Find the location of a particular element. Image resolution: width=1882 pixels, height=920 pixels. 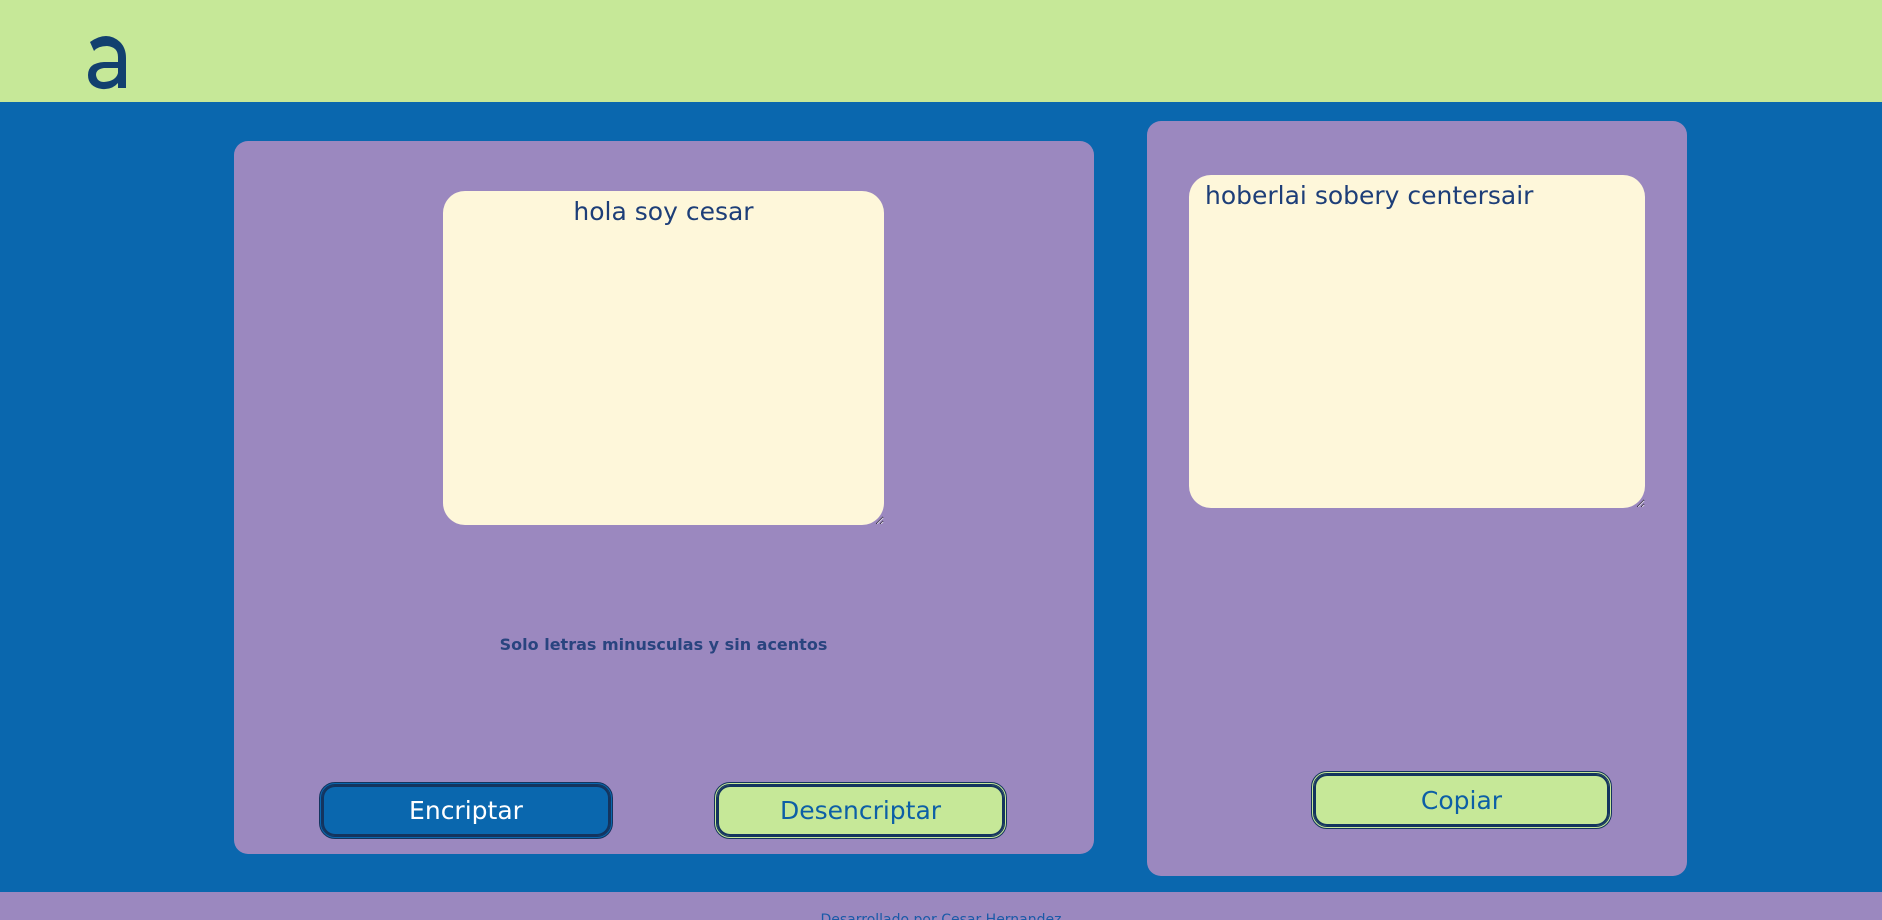

page-header is located at coordinates (941, 51).